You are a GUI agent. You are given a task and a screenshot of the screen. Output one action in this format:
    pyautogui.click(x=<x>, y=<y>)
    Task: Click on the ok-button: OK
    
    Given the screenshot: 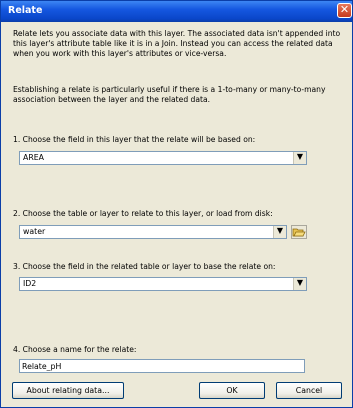 What is the action you would take?
    pyautogui.click(x=232, y=390)
    